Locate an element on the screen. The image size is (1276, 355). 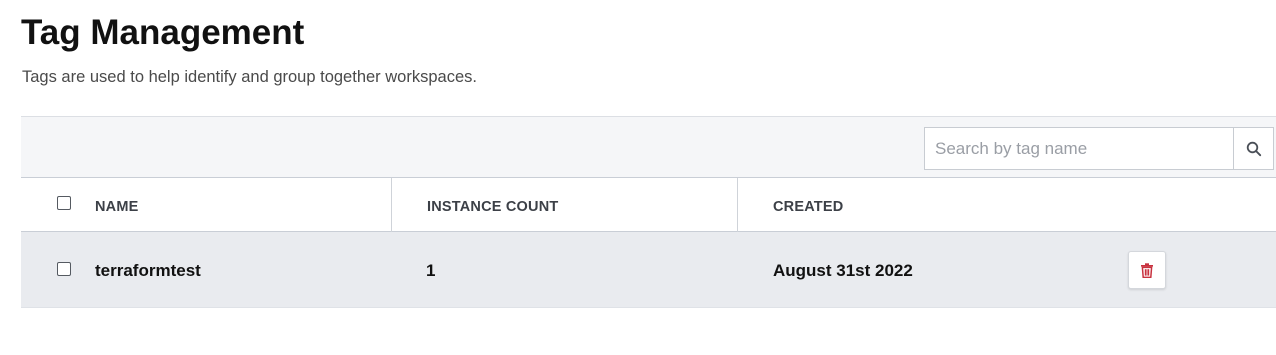
created-date-cell: August 31st 2022 is located at coordinates (843, 270).